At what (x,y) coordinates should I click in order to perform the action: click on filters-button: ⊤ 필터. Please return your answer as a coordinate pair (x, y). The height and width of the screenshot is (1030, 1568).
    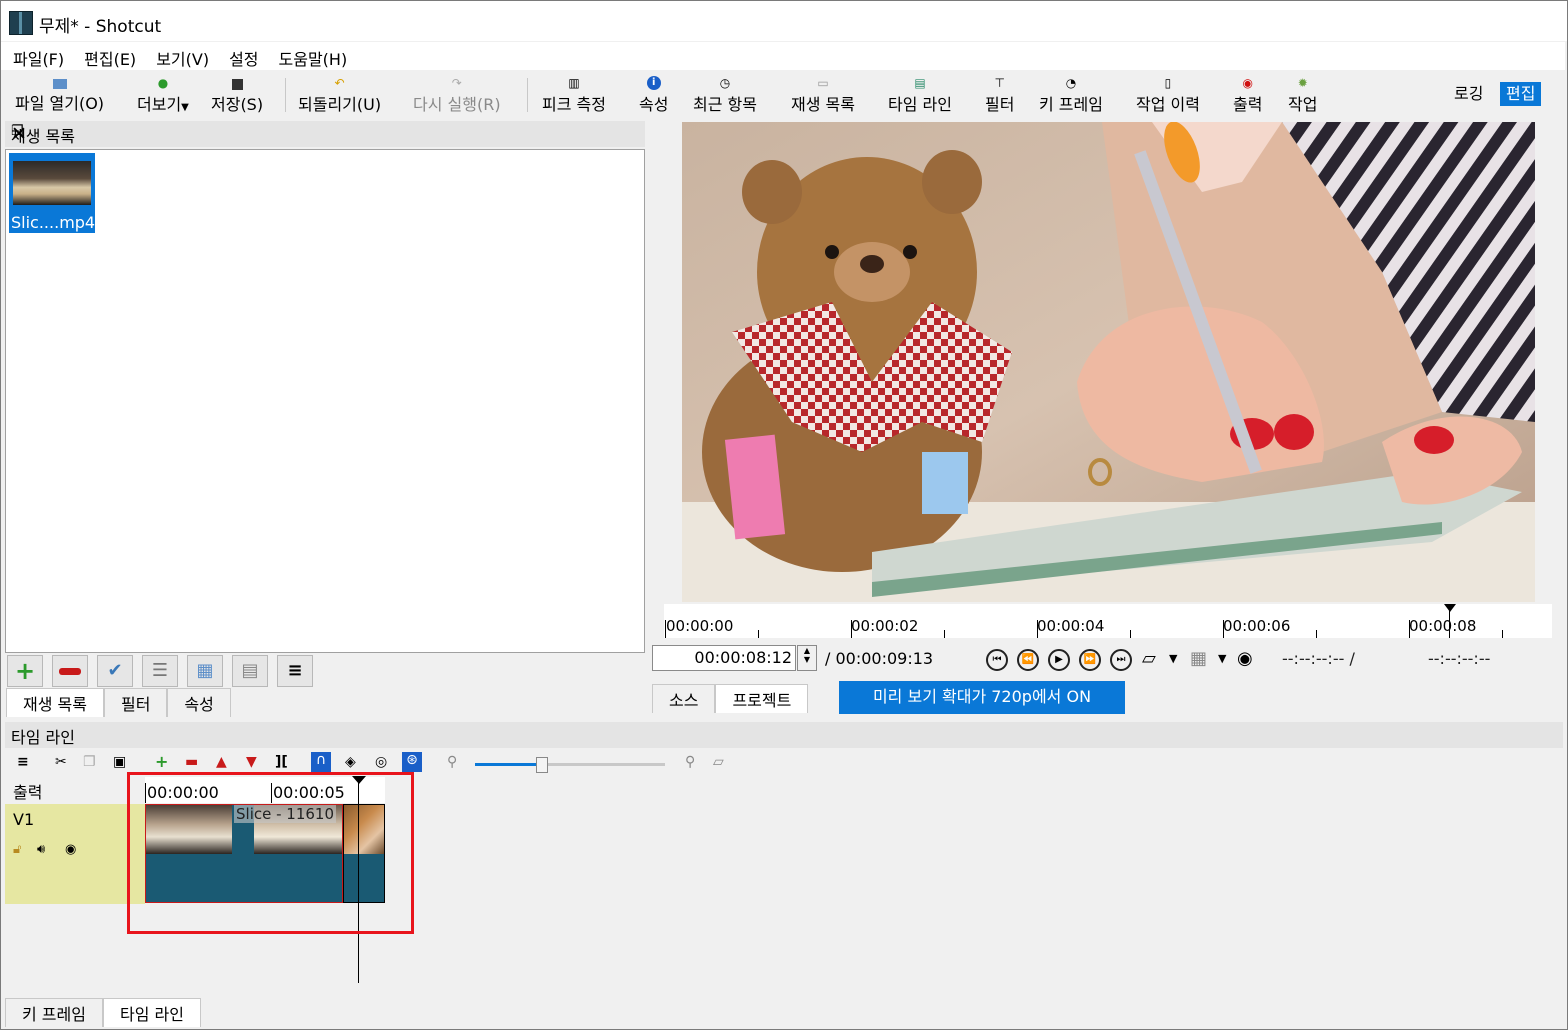
    Looking at the image, I should click on (999, 94).